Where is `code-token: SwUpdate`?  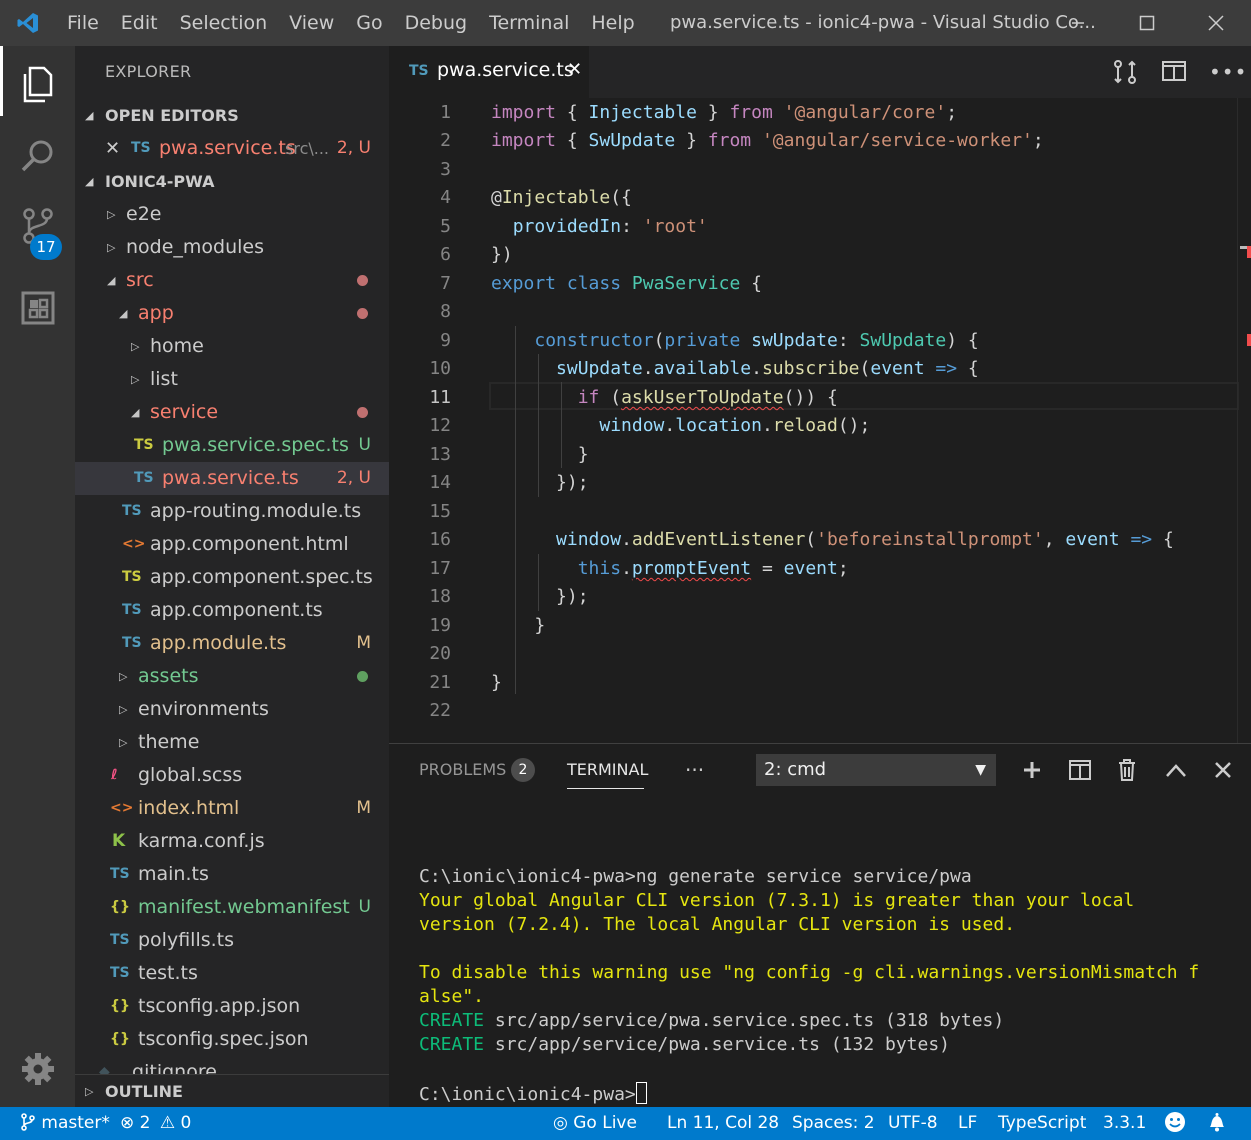
code-token: SwUpdate is located at coordinates (903, 340).